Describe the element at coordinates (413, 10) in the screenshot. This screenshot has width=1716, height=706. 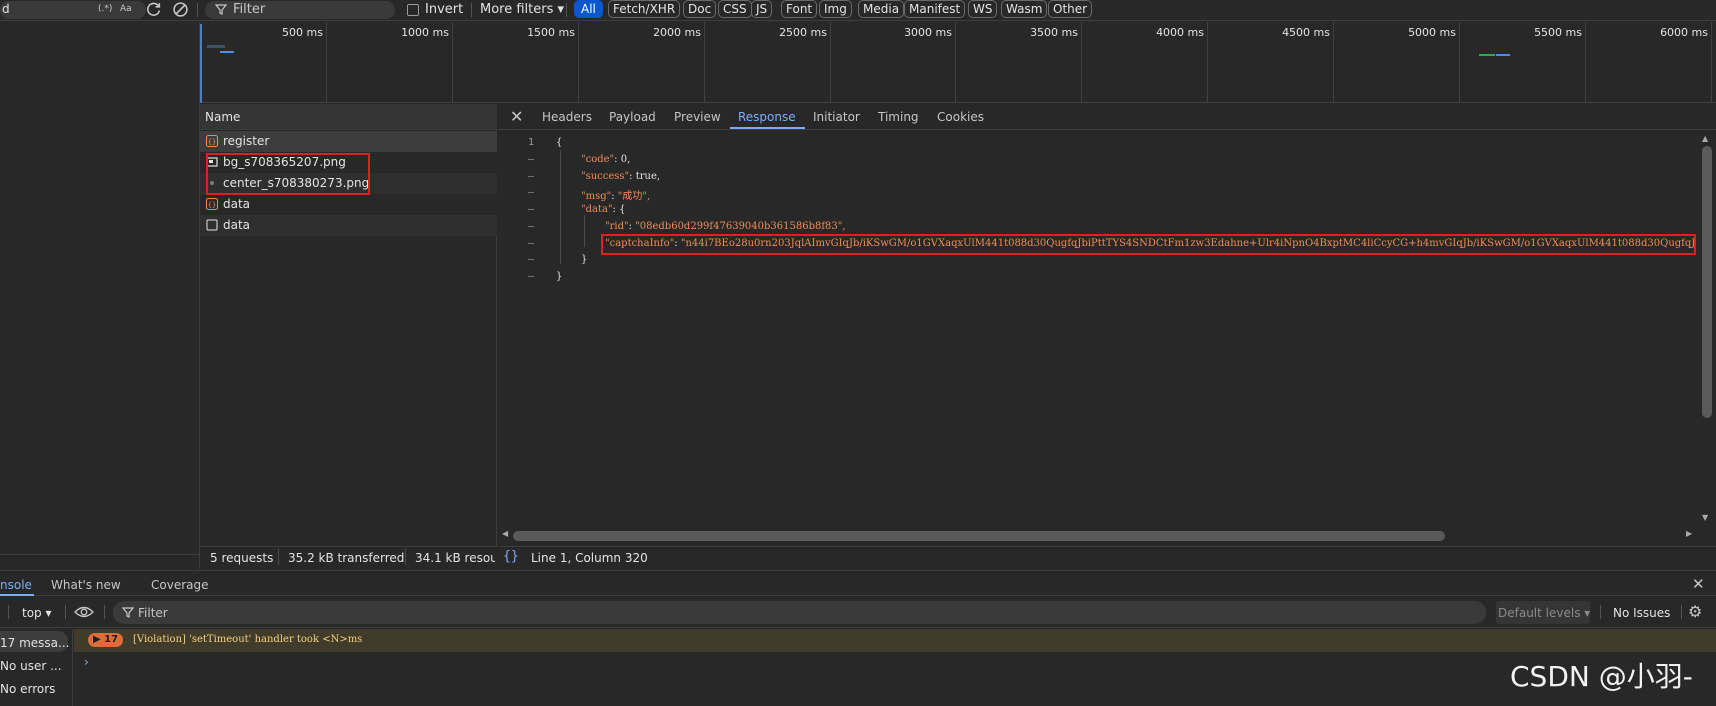
I see `invert-checkbox` at that location.